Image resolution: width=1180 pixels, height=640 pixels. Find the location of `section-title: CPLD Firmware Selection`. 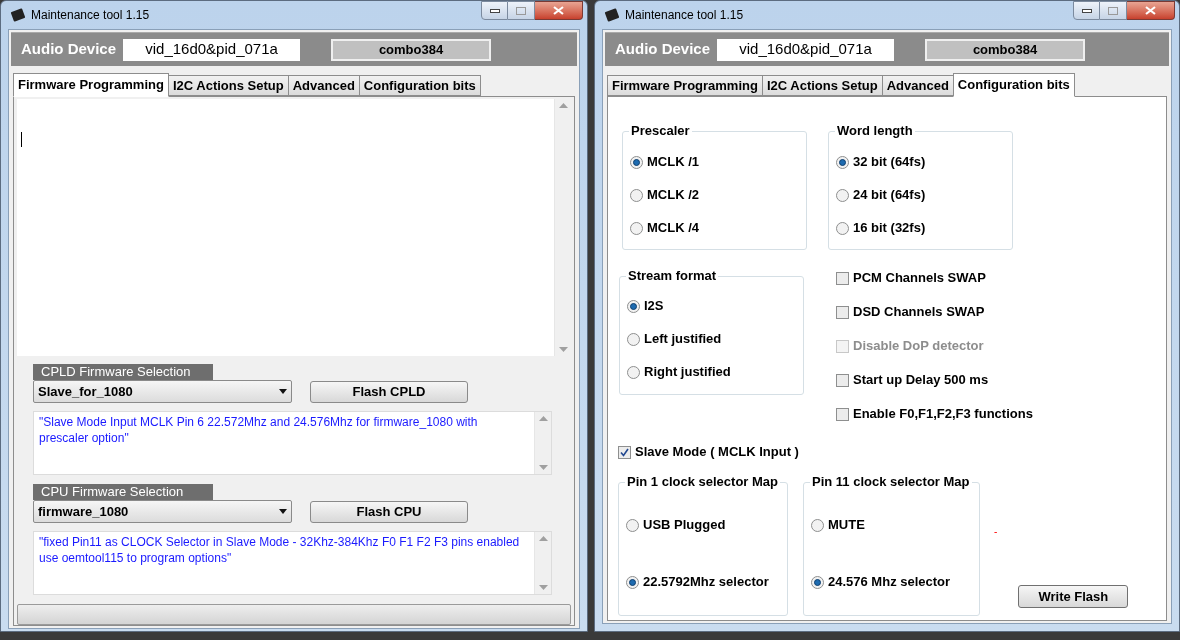

section-title: CPLD Firmware Selection is located at coordinates (123, 372).